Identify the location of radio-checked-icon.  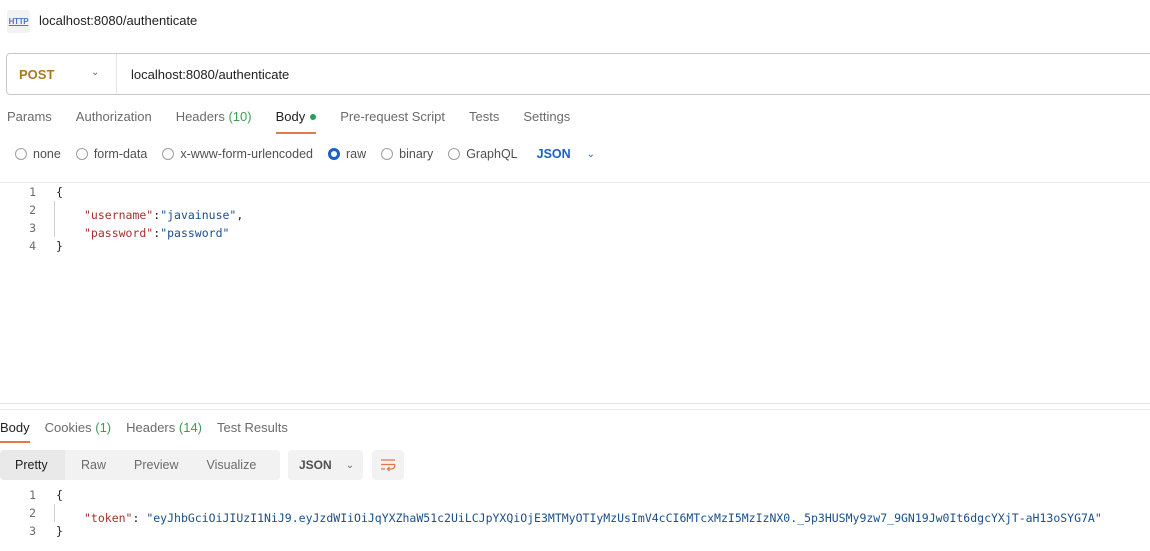
(334, 154).